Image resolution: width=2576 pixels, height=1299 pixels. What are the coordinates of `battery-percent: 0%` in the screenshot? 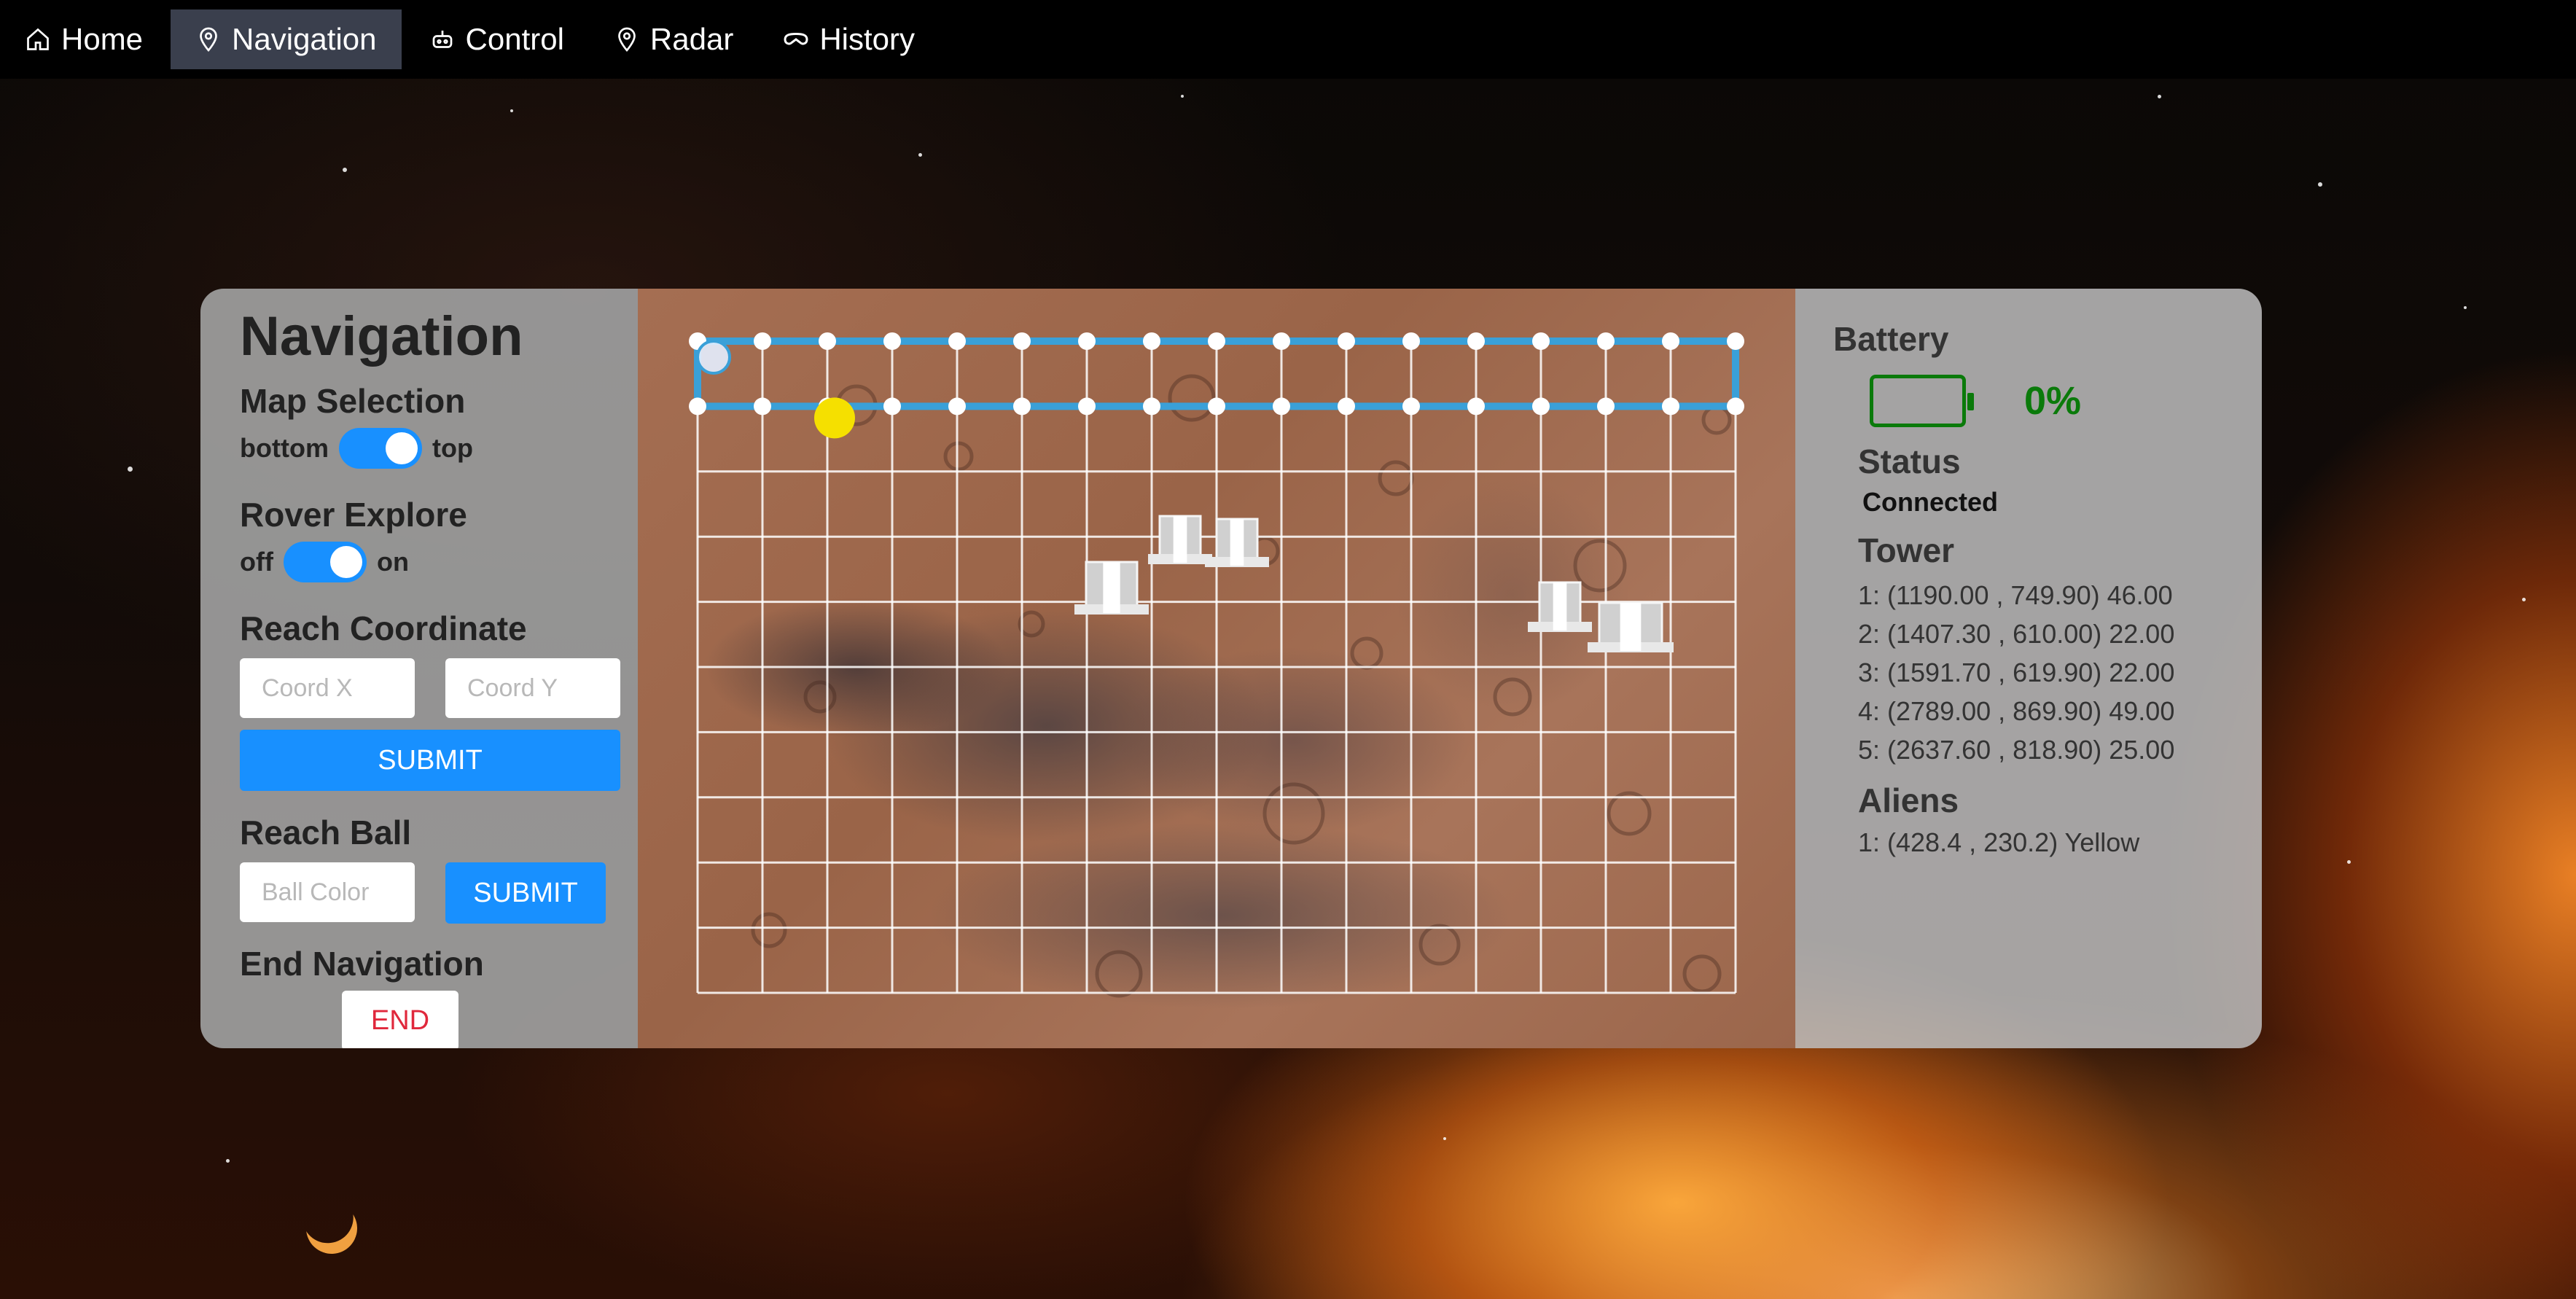 It's located at (2053, 401).